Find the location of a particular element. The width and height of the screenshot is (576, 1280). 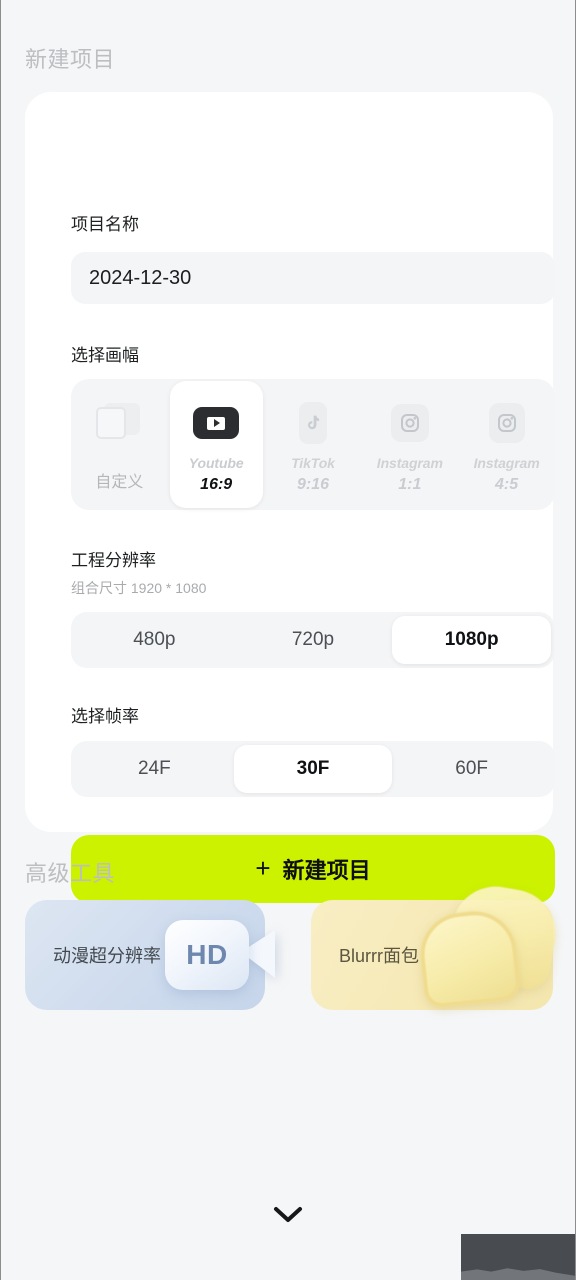

resolution-group: 480p 720p 1080p is located at coordinates (313, 640).